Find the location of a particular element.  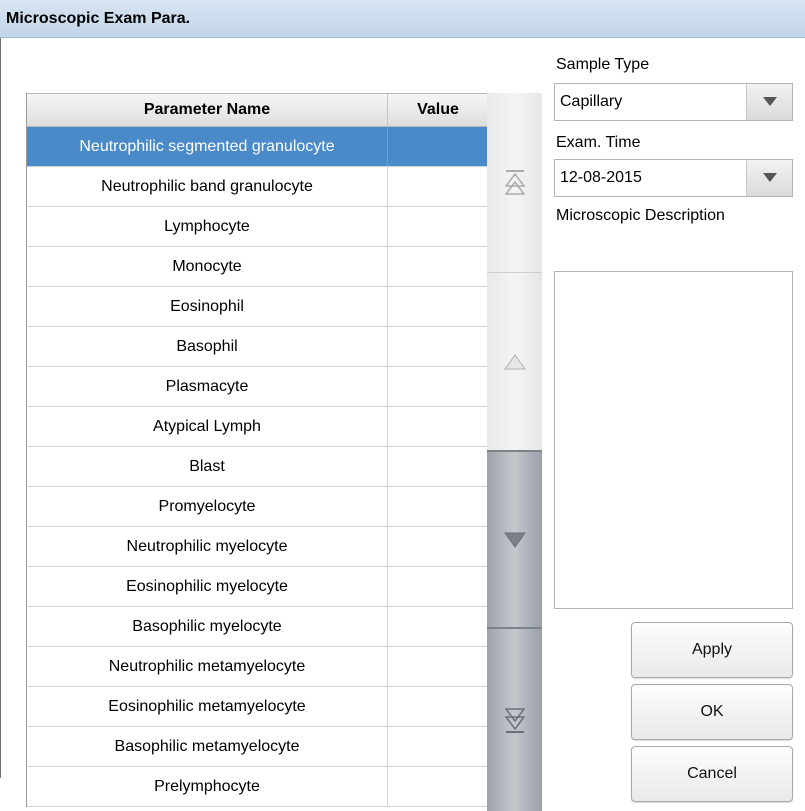

table-row: Promyelocyte is located at coordinates (257, 507).